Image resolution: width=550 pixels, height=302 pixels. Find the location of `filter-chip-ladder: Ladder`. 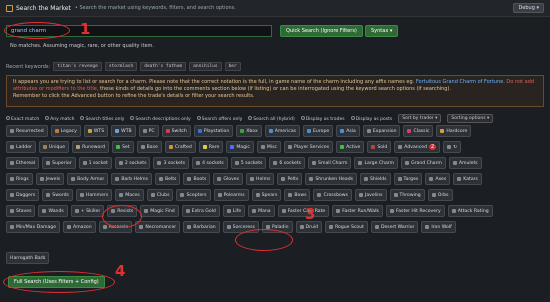

filter-chip-ladder: Ladder is located at coordinates (21, 147).